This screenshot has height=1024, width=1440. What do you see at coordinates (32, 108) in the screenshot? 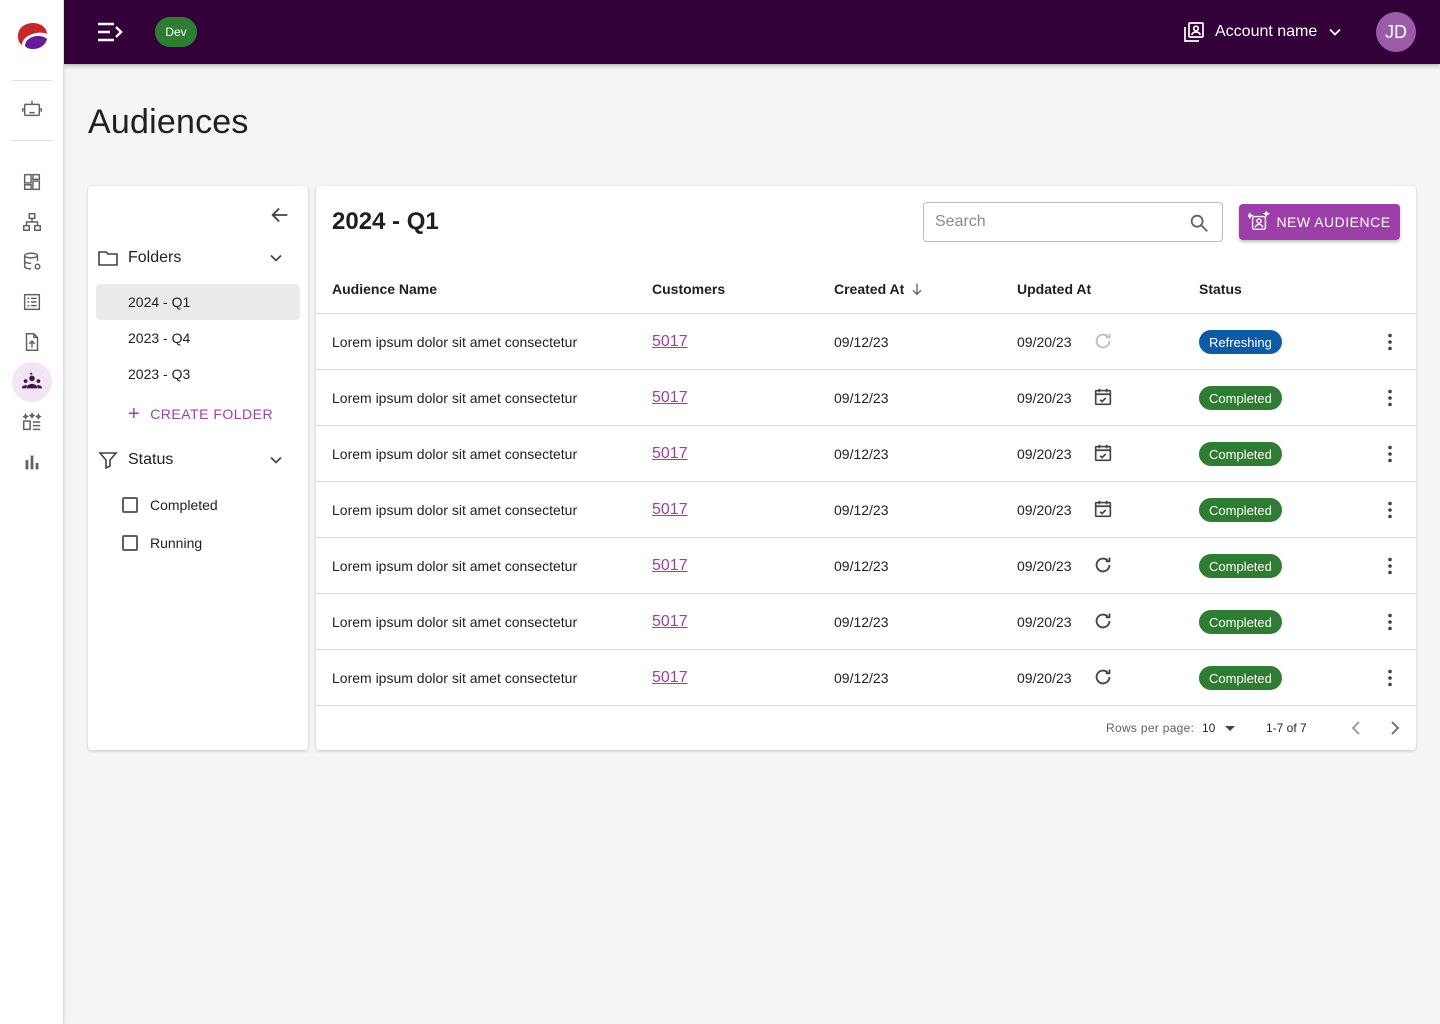
I see `robot-icon` at bounding box center [32, 108].